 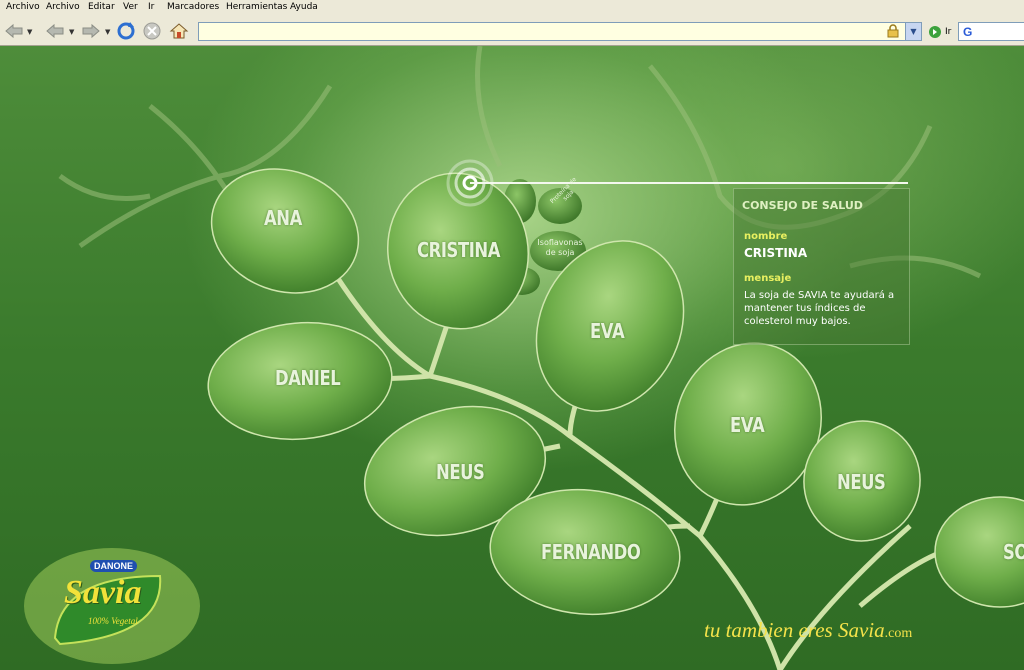 I want to click on forward-dropdown-icon: ▼, so click(x=107, y=32).